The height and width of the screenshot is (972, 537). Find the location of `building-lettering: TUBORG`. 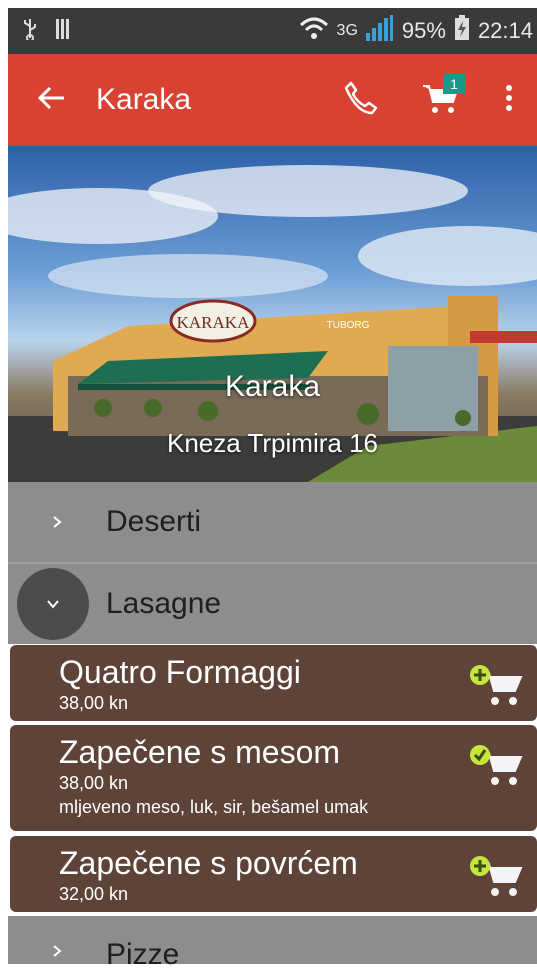

building-lettering: TUBORG is located at coordinates (348, 325).